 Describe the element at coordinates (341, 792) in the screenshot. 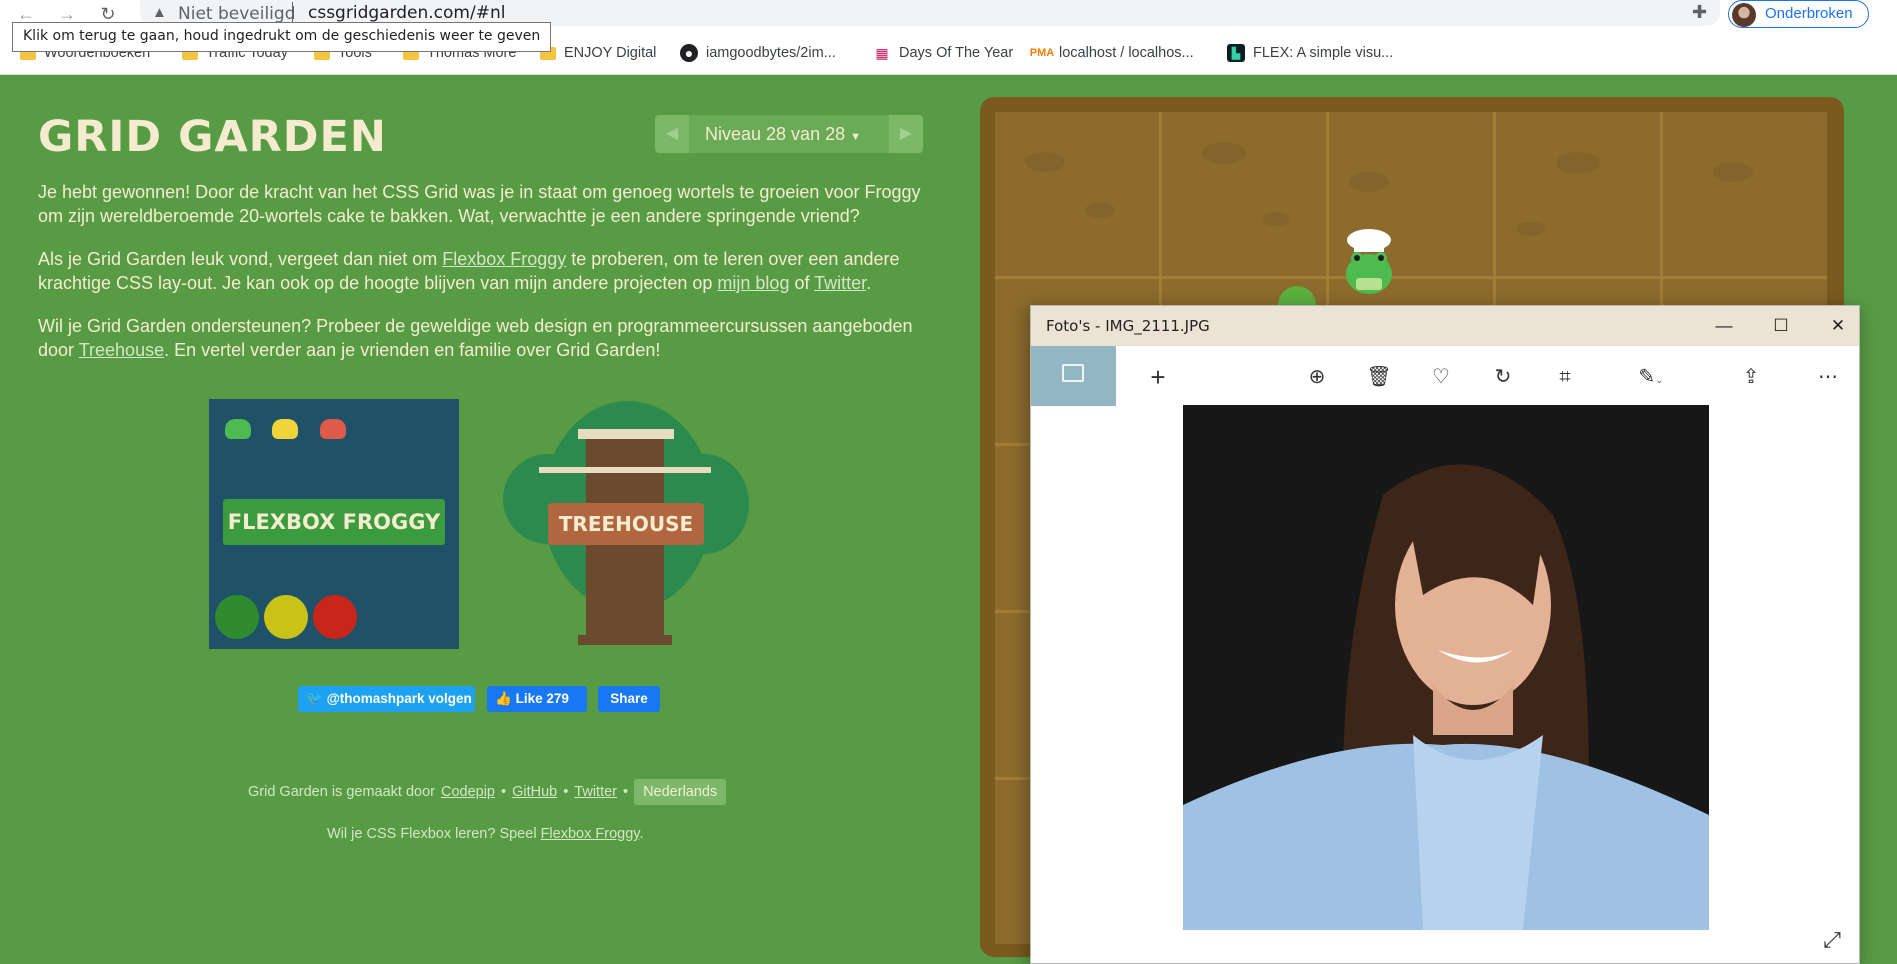

I see `footer-made-by: Grid Garden is gemaakt door` at that location.